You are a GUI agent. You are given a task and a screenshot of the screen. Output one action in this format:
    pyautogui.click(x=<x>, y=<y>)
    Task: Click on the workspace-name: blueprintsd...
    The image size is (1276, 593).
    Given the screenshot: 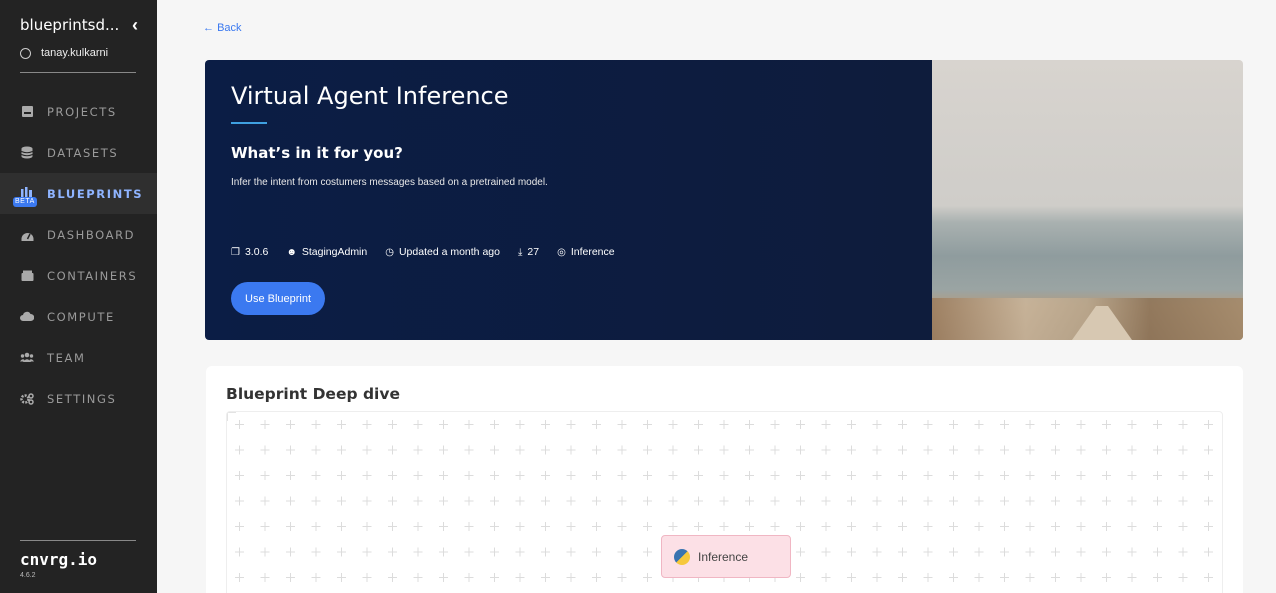 What is the action you would take?
    pyautogui.click(x=70, y=25)
    